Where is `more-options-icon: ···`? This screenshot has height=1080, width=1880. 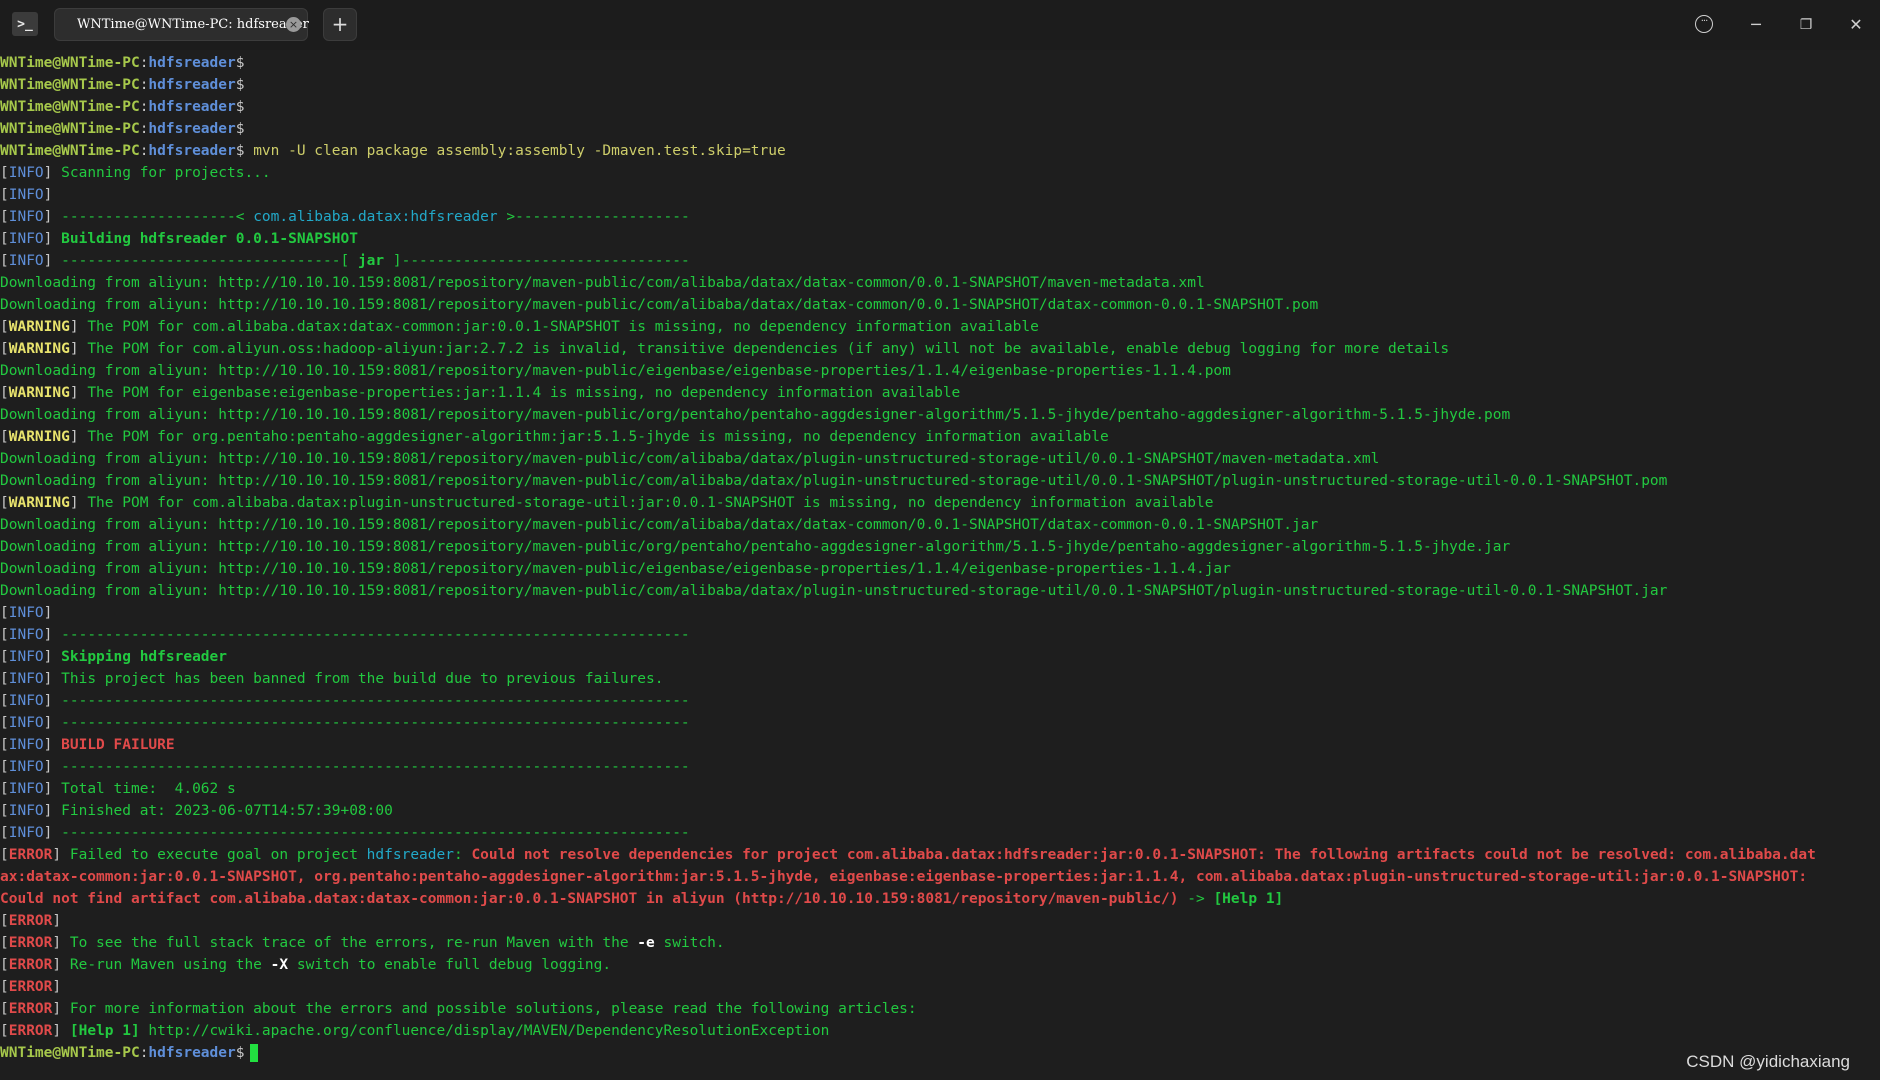 more-options-icon: ··· is located at coordinates (1704, 24).